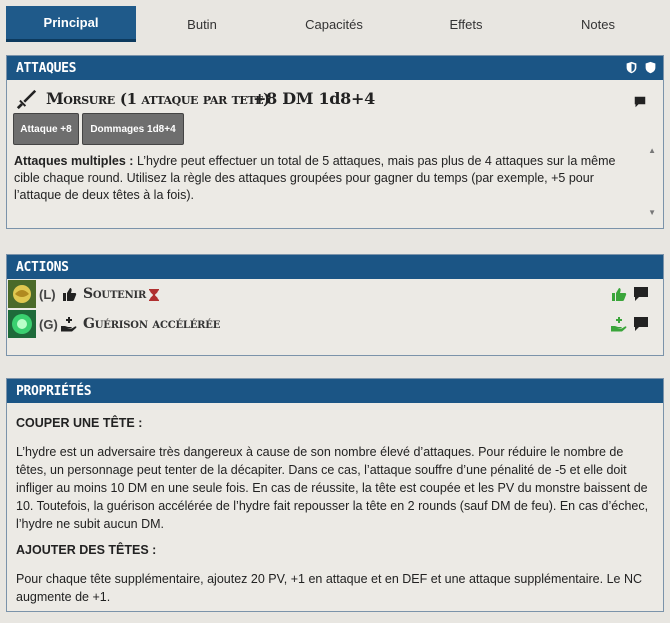  I want to click on thumbs-up-icon, so click(70, 294).